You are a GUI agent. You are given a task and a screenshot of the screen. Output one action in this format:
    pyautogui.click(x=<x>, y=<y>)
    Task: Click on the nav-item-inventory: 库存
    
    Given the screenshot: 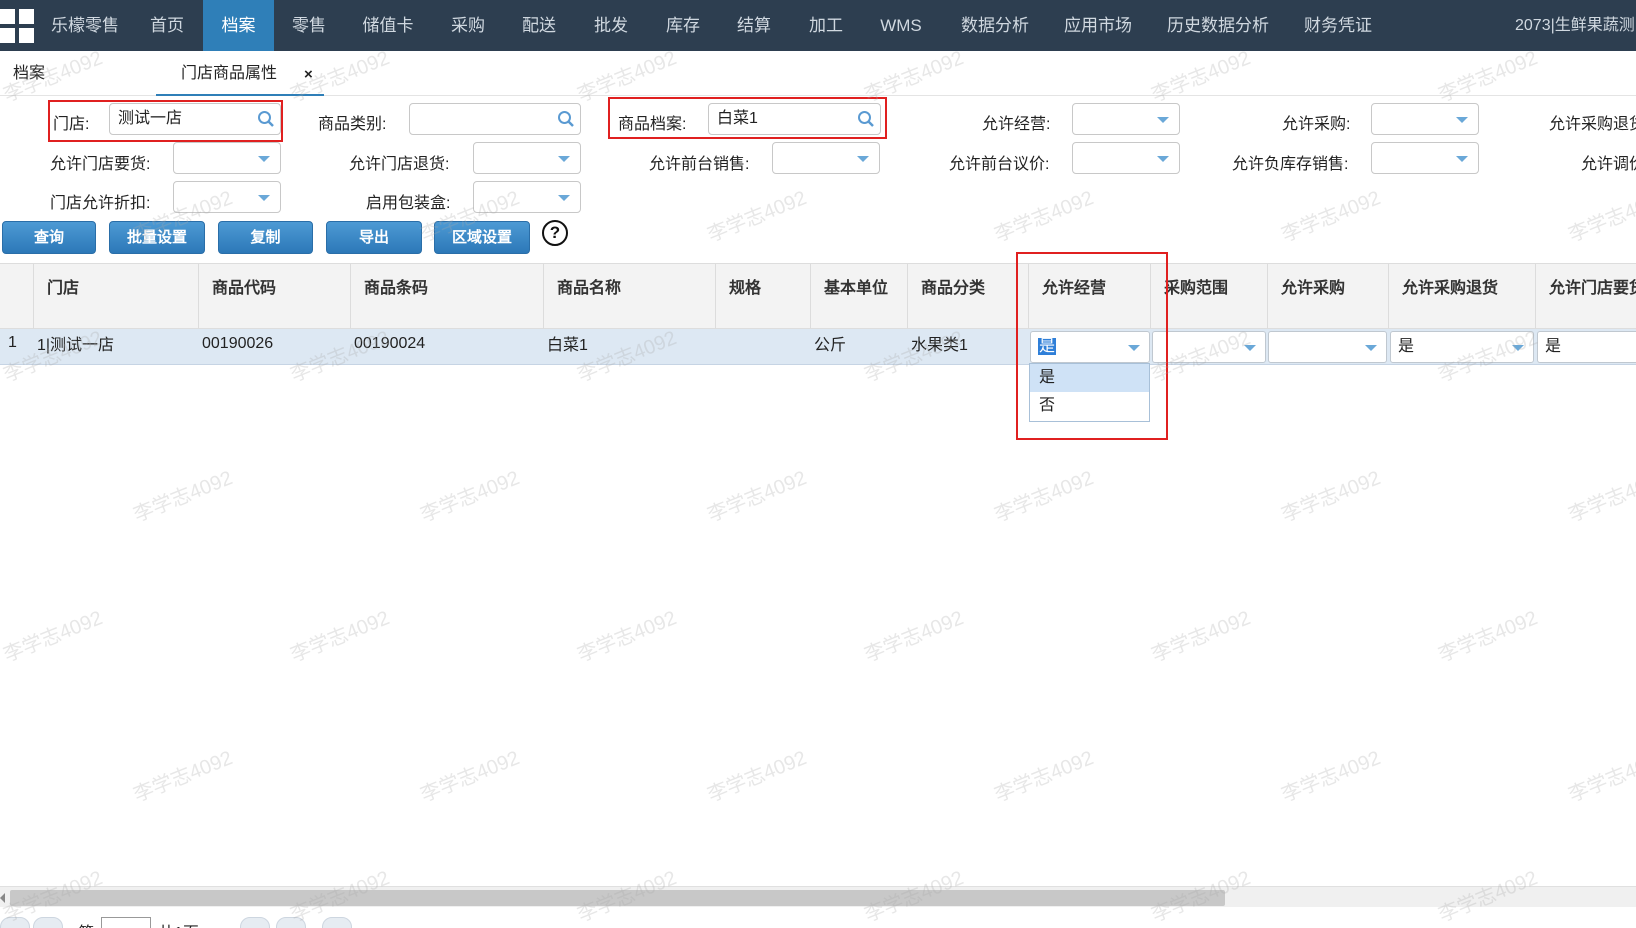 What is the action you would take?
    pyautogui.click(x=683, y=25)
    